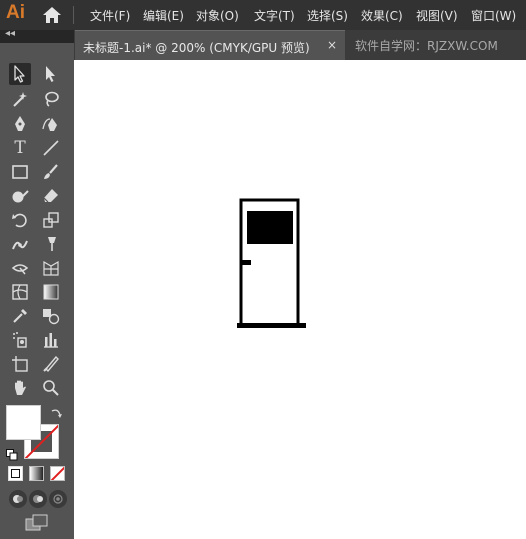 This screenshot has height=539, width=526. Describe the element at coordinates (20, 124) in the screenshot. I see `pen-tool-icon` at that location.